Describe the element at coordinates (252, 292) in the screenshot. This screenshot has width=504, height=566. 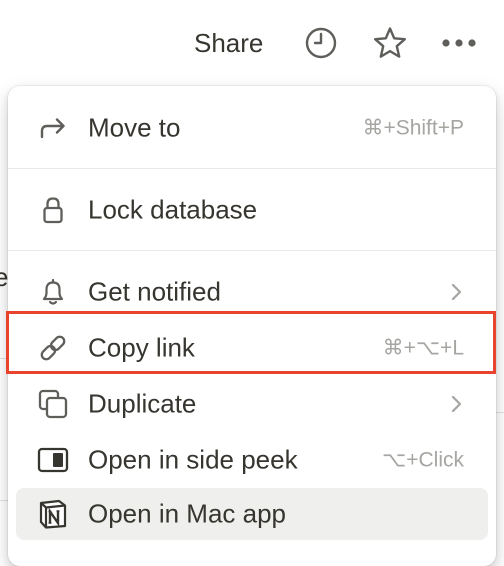
I see `menu-item-get-notified: Get notified` at that location.